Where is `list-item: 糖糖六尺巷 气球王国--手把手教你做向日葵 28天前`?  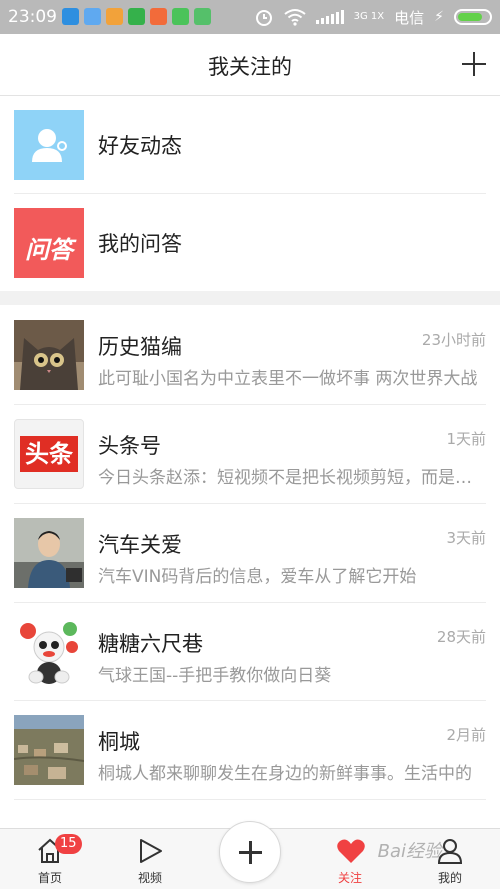
list-item: 糖糖六尺巷 气球王国--手把手教你做向日葵 28天前 is located at coordinates (250, 651).